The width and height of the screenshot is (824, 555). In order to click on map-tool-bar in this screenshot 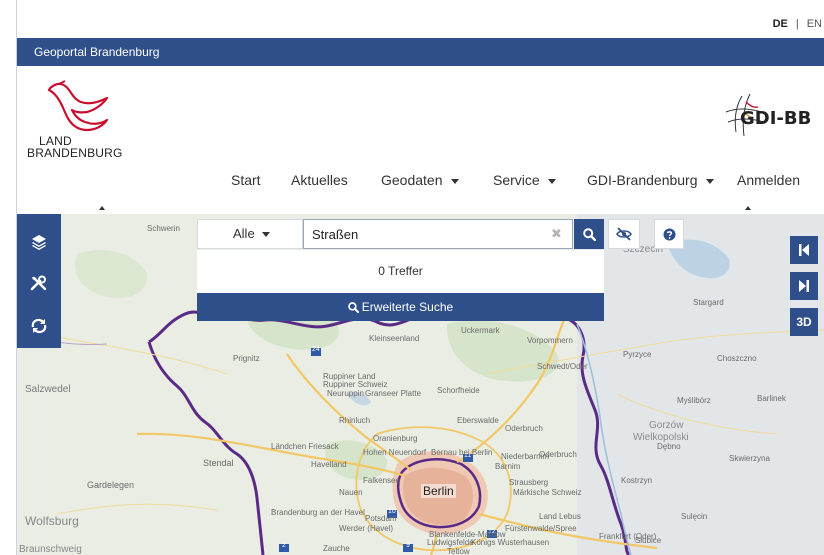, I will do `click(39, 281)`.